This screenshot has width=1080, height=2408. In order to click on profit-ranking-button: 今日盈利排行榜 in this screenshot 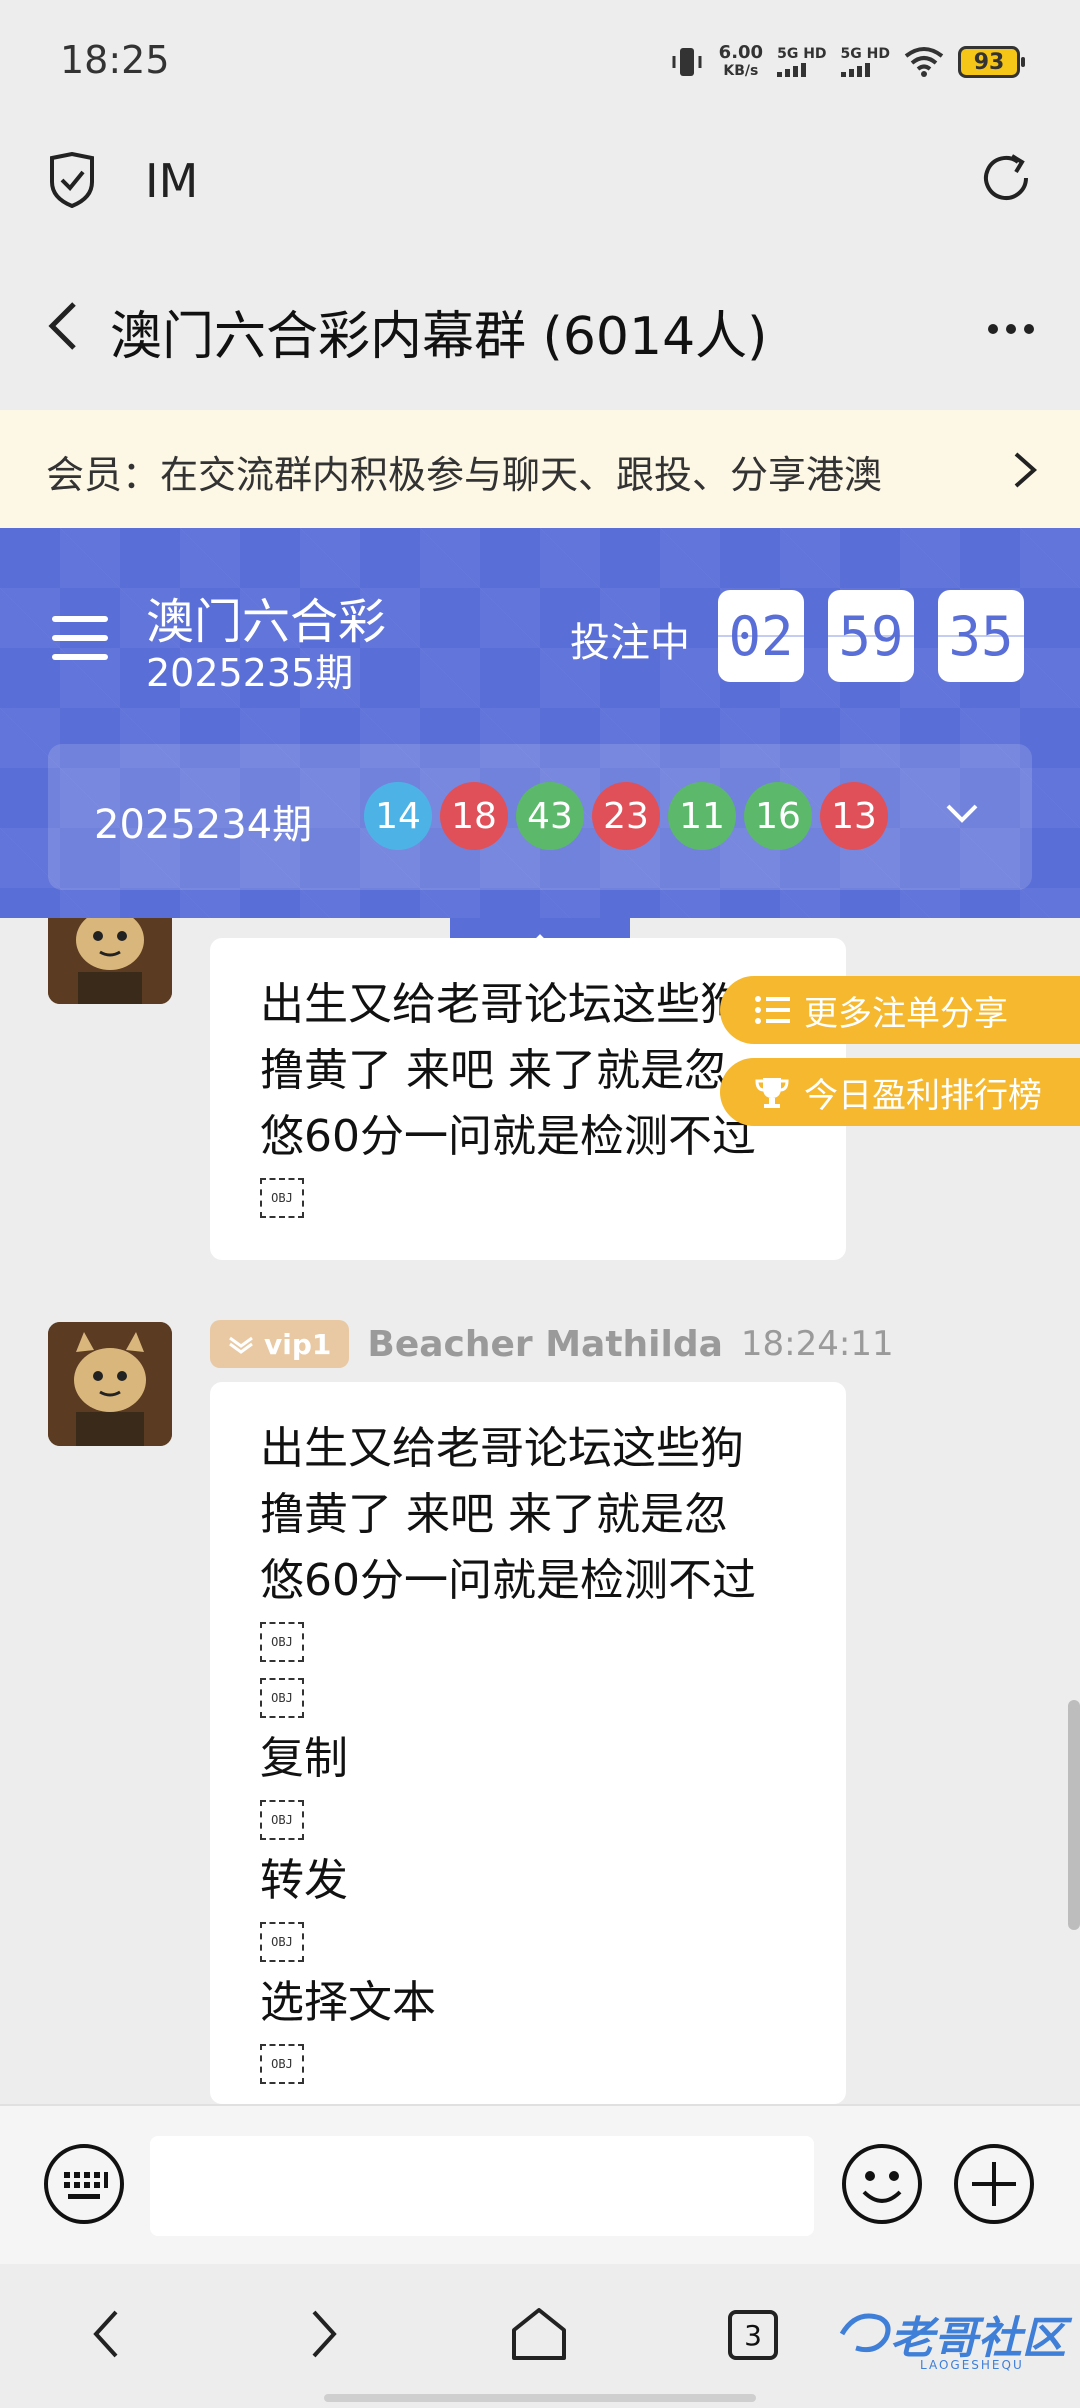, I will do `click(900, 1092)`.